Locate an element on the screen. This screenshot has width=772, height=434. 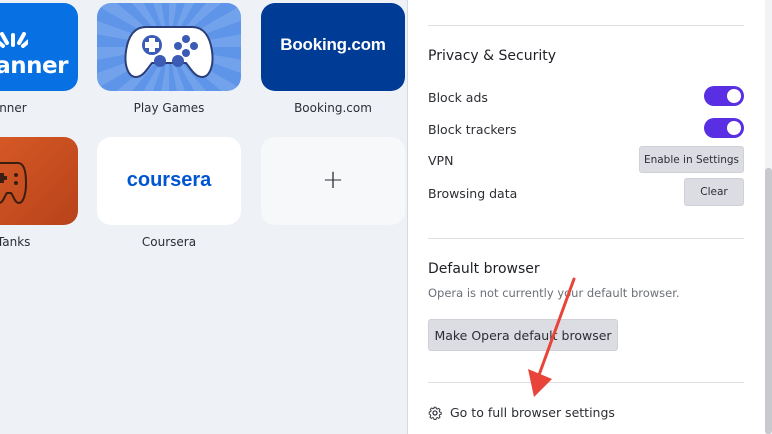
full-browser-settings-link: Go to full browser settings is located at coordinates (521, 412).